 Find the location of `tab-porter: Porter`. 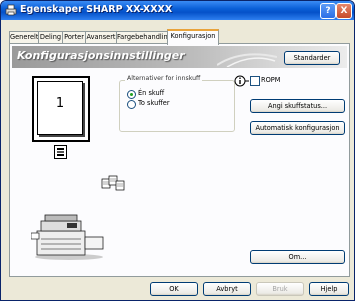

tab-porter: Porter is located at coordinates (74, 37).